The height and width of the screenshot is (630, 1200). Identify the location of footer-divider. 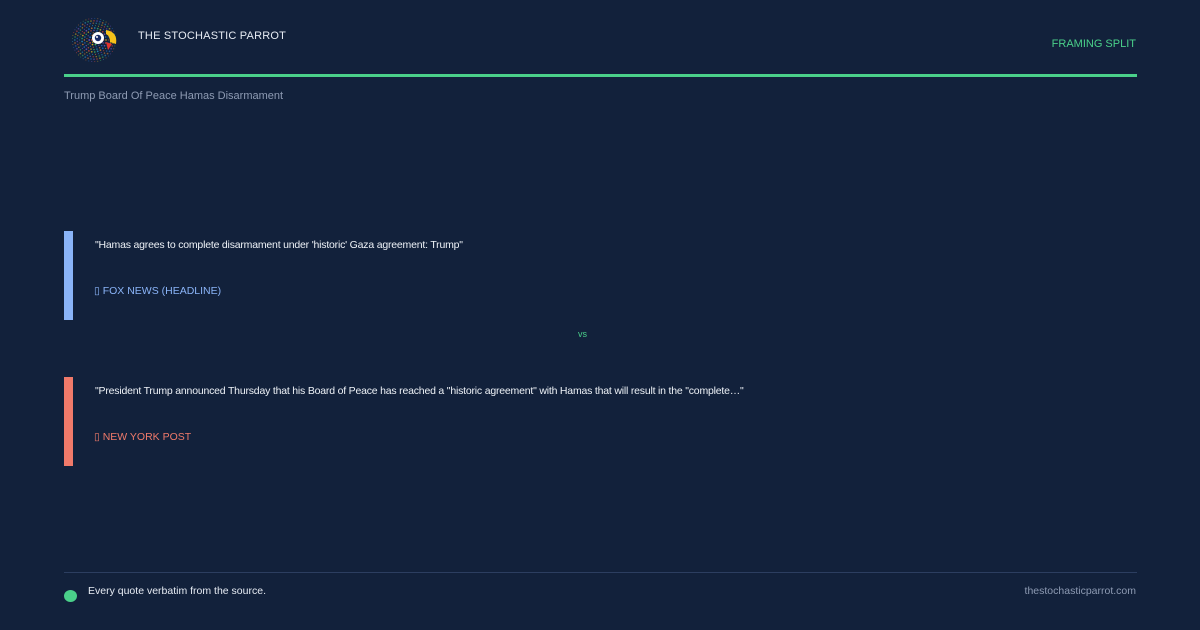
(600, 572).